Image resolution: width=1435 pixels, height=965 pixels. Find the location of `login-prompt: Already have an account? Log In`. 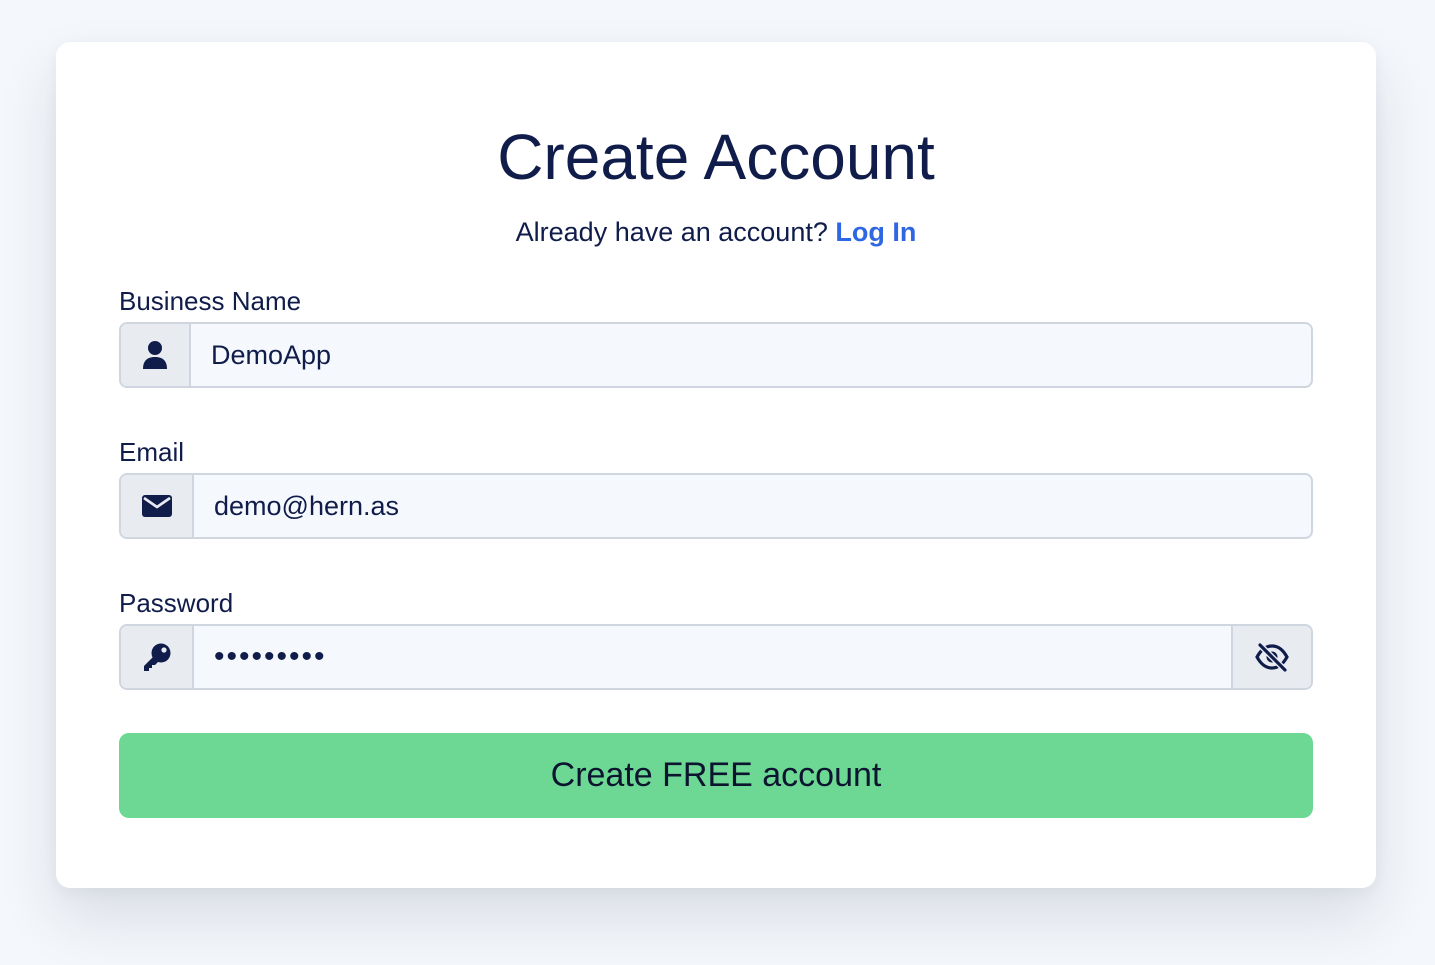

login-prompt: Already have an account? Log In is located at coordinates (716, 232).